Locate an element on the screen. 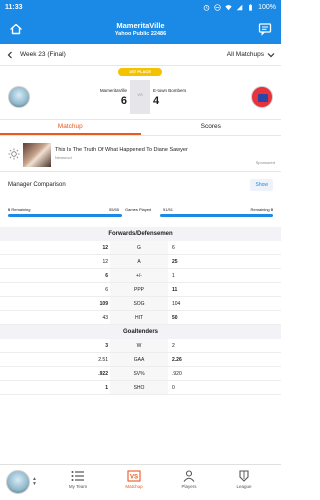 The height and width of the screenshot is (500, 320). stat-category: SV% is located at coordinates (139, 373).